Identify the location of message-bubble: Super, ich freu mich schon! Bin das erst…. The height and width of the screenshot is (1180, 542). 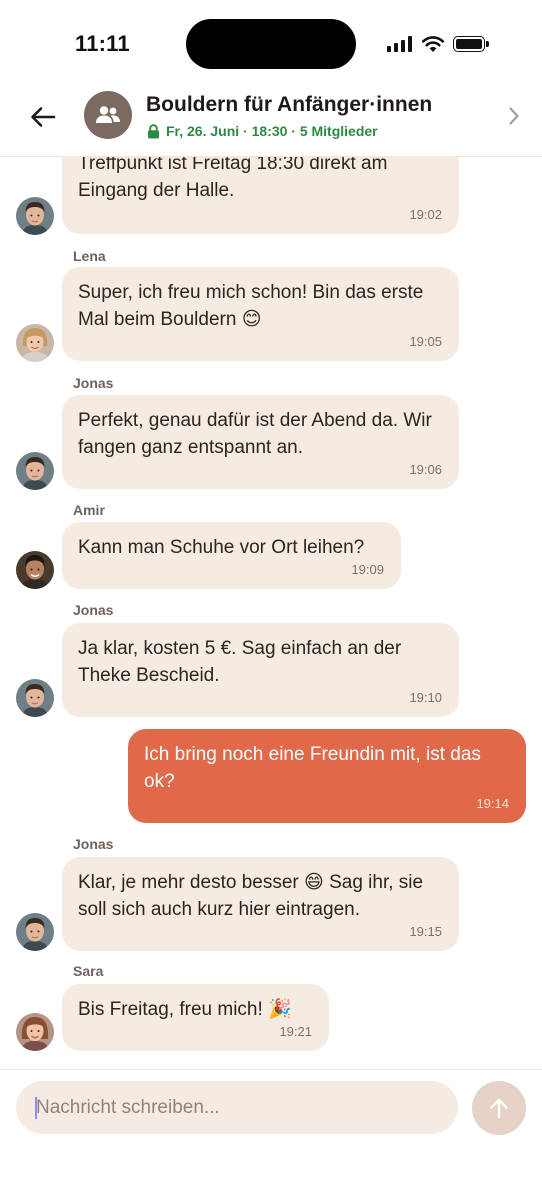
(260, 314).